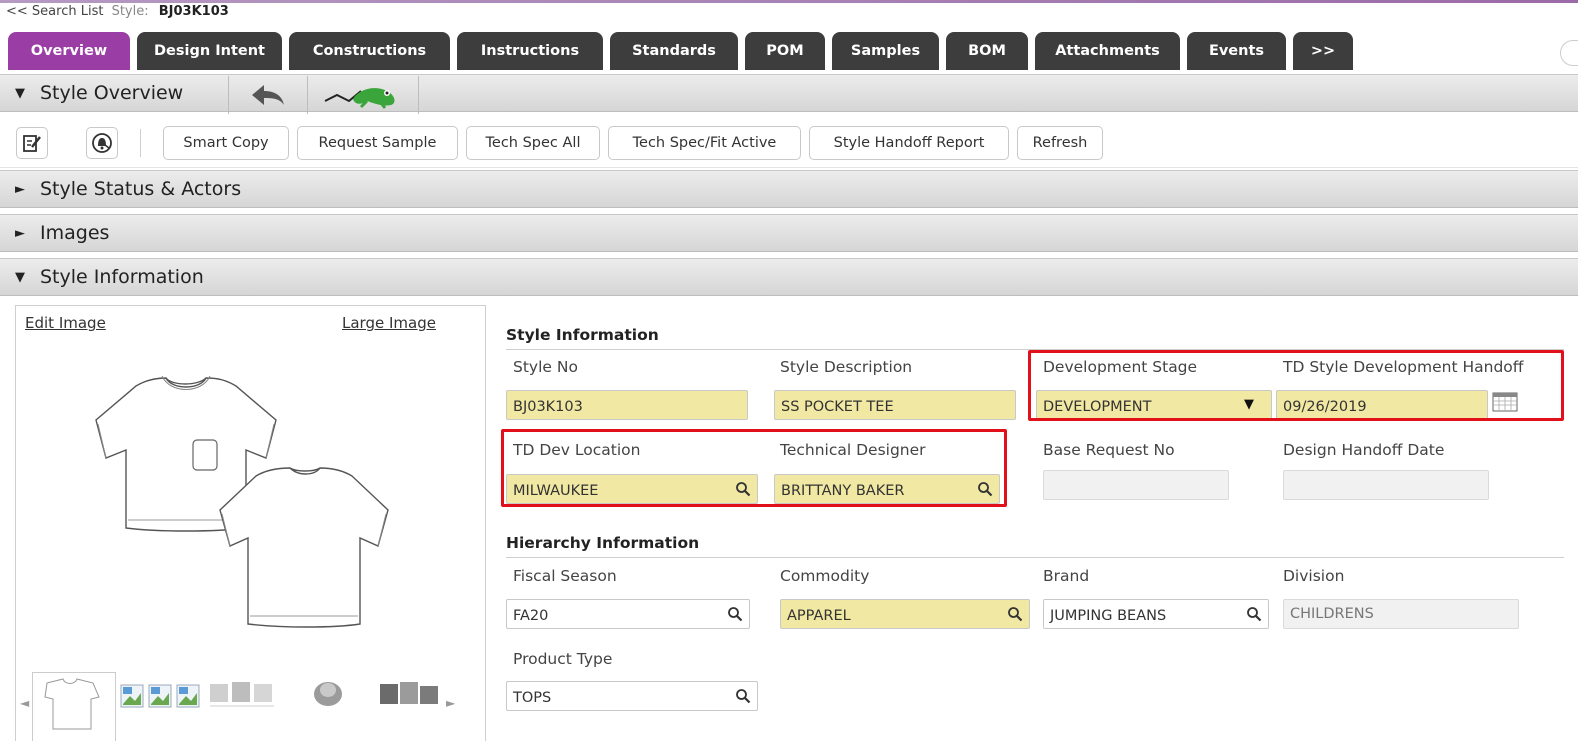 The height and width of the screenshot is (741, 1578). Describe the element at coordinates (69, 51) in the screenshot. I see `tab-overview: Overview` at that location.